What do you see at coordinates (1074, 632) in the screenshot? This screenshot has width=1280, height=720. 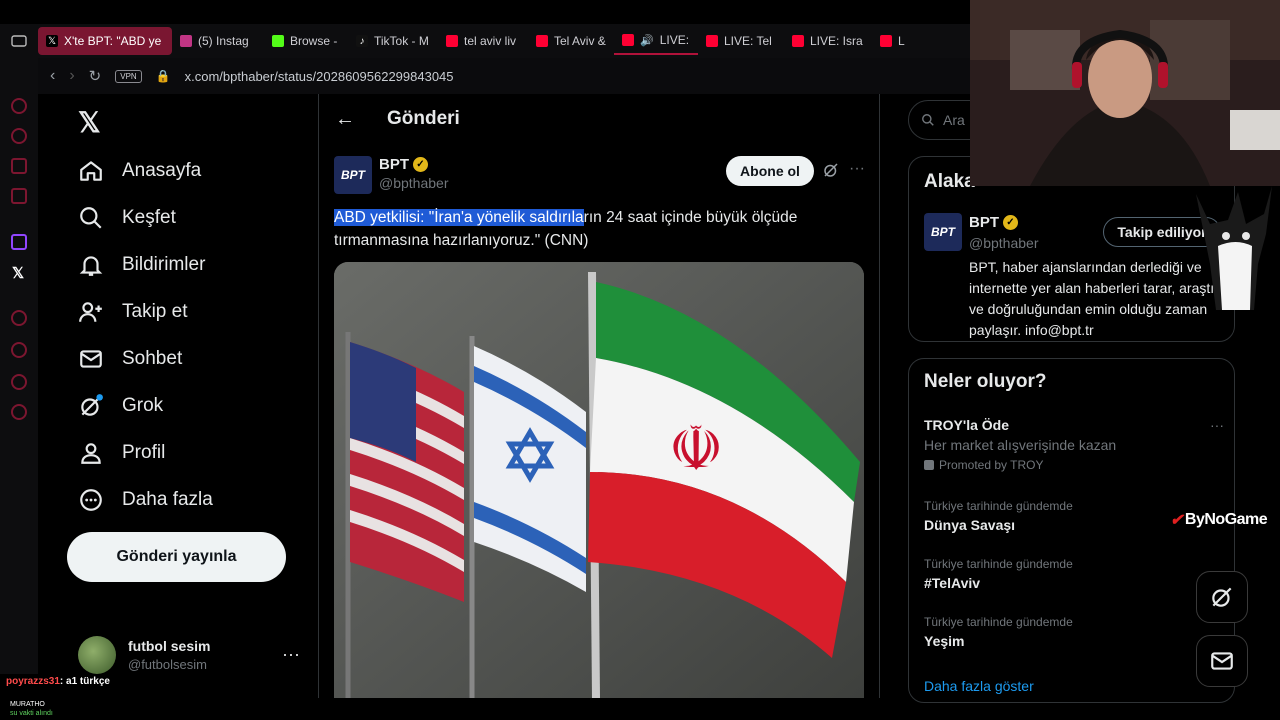 I see `trend-item: Türkiye tarihinde gündemde Yeşim` at bounding box center [1074, 632].